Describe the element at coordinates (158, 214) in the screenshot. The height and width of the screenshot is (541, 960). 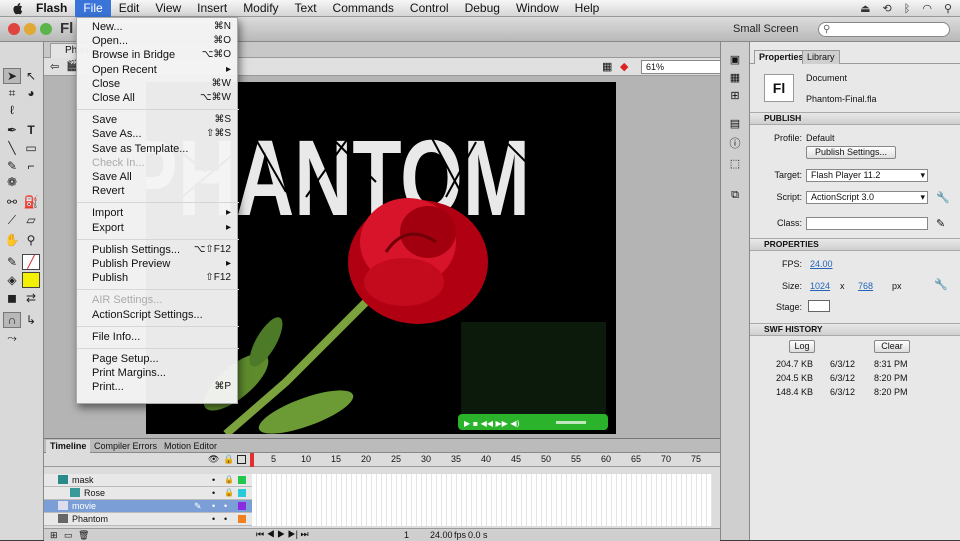
I see `menu-item-import: Import ▸` at that location.